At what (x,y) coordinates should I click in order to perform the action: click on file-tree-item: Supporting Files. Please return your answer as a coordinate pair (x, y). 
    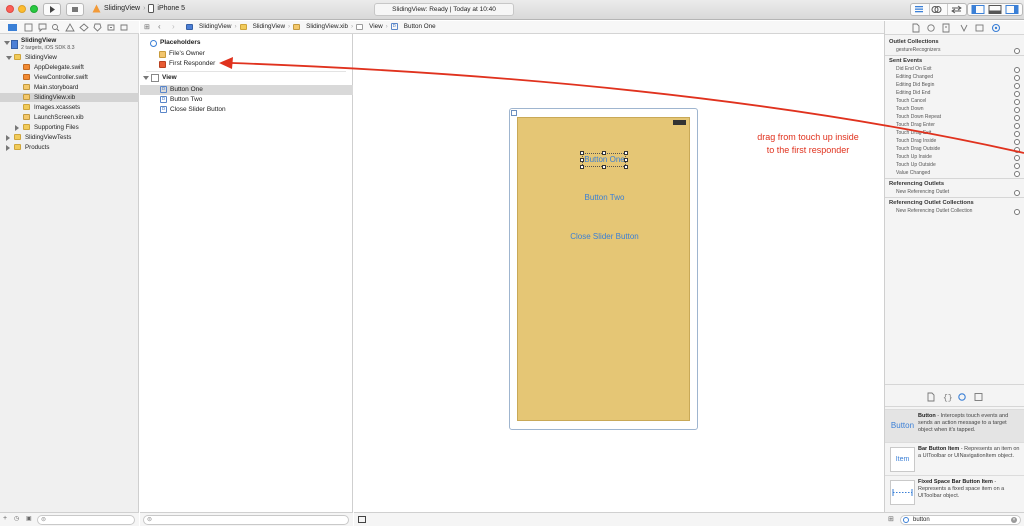
    Looking at the image, I should click on (69, 127).